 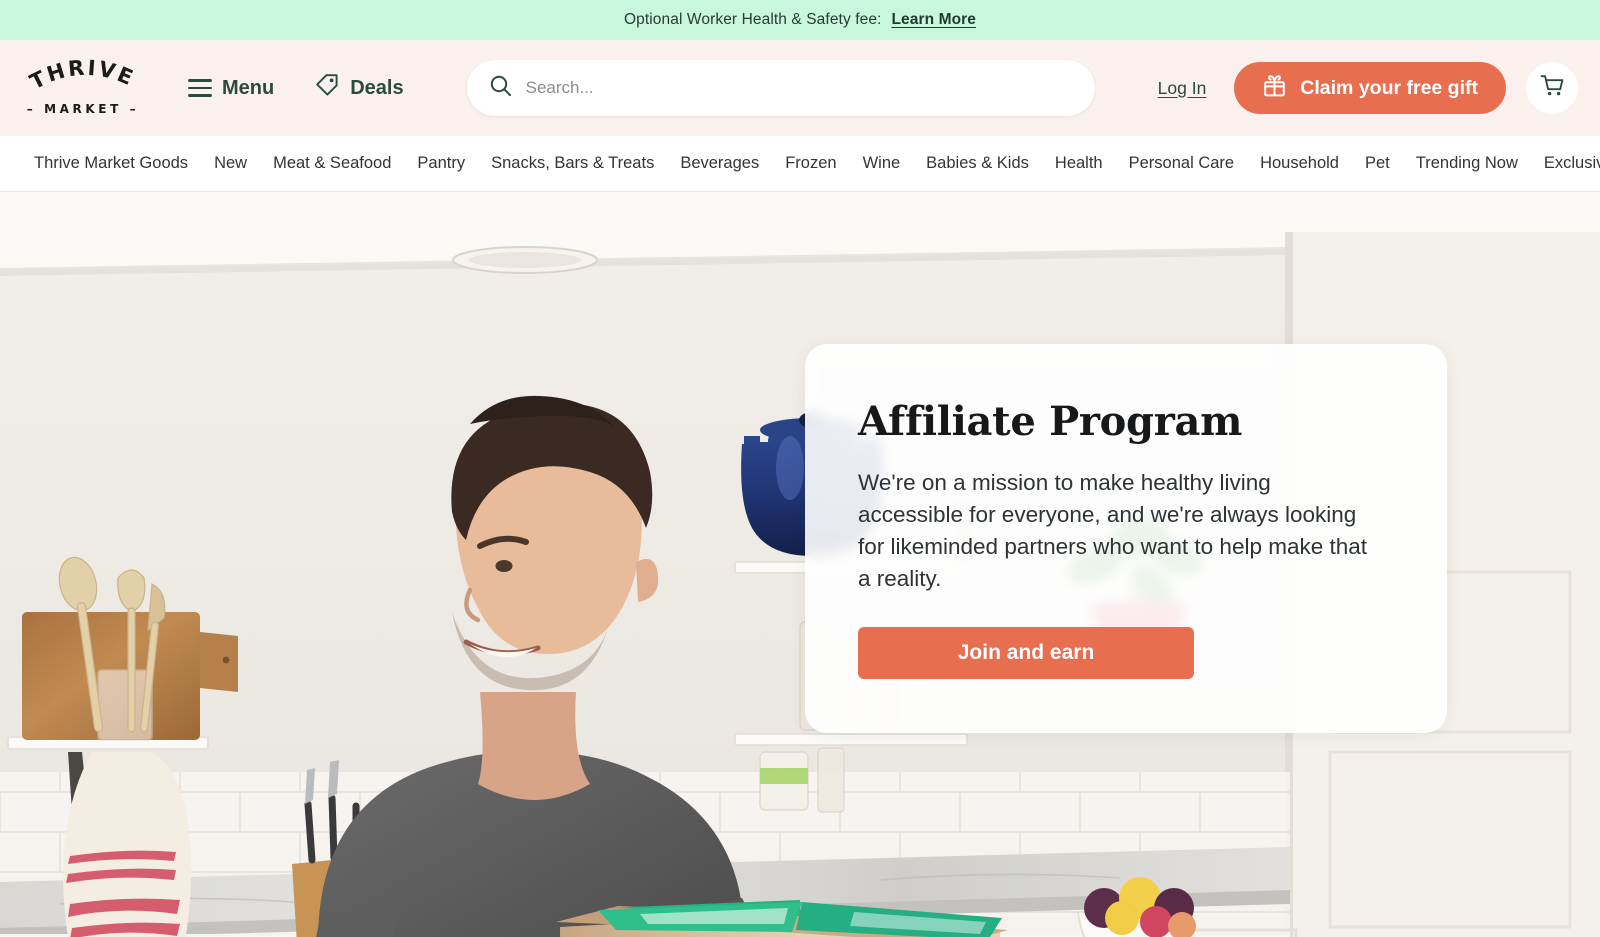 What do you see at coordinates (248, 87) in the screenshot?
I see `menu-button-label: Menu` at bounding box center [248, 87].